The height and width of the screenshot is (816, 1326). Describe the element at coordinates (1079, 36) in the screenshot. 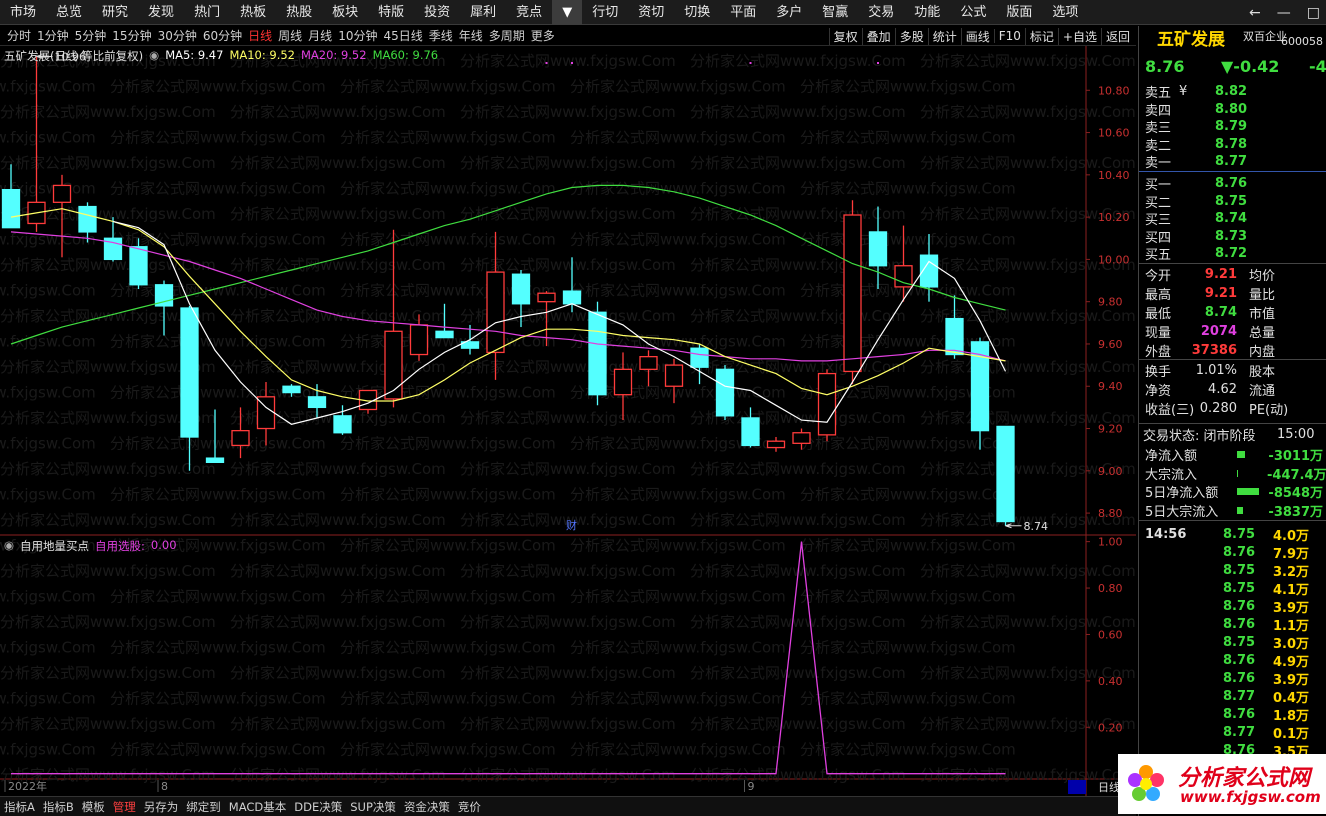

I see `toolbar-button: +自选` at that location.